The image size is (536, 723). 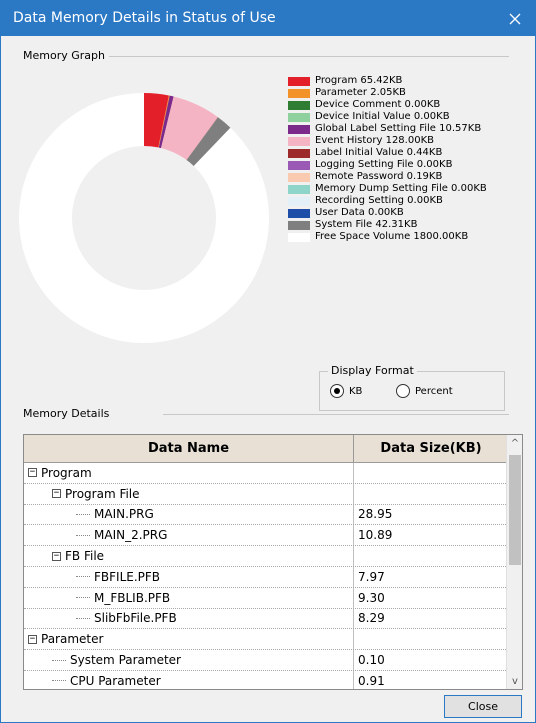 What do you see at coordinates (375, 514) in the screenshot?
I see `data-size-cell: 28.95` at bounding box center [375, 514].